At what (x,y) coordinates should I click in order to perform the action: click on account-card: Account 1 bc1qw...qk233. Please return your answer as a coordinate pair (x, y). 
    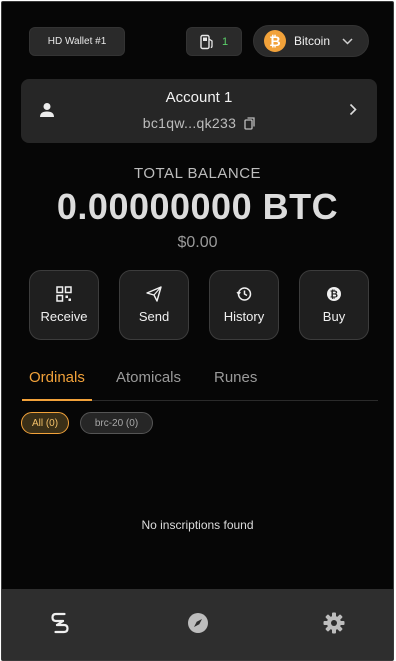
    Looking at the image, I should click on (199, 111).